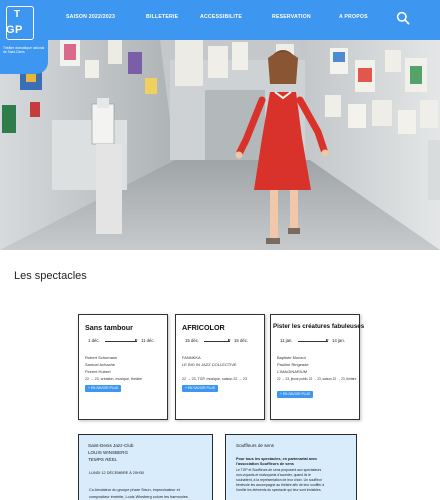 The width and height of the screenshot is (440, 500). I want to click on show-artist: L'IMAGINARIUM, so click(292, 371).